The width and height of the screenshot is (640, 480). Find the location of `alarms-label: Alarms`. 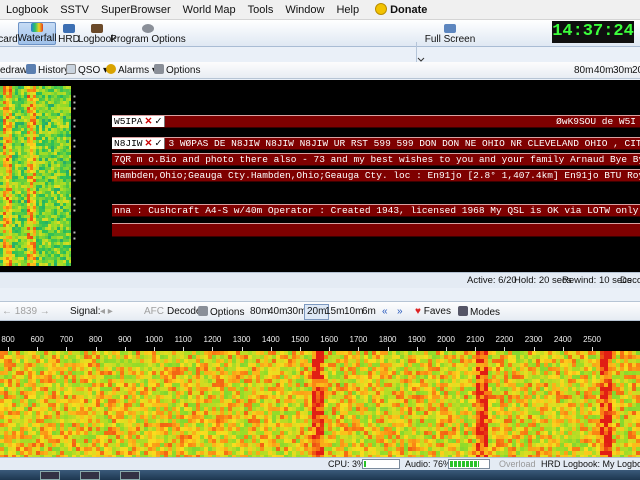

alarms-label: Alarms is located at coordinates (134, 70).